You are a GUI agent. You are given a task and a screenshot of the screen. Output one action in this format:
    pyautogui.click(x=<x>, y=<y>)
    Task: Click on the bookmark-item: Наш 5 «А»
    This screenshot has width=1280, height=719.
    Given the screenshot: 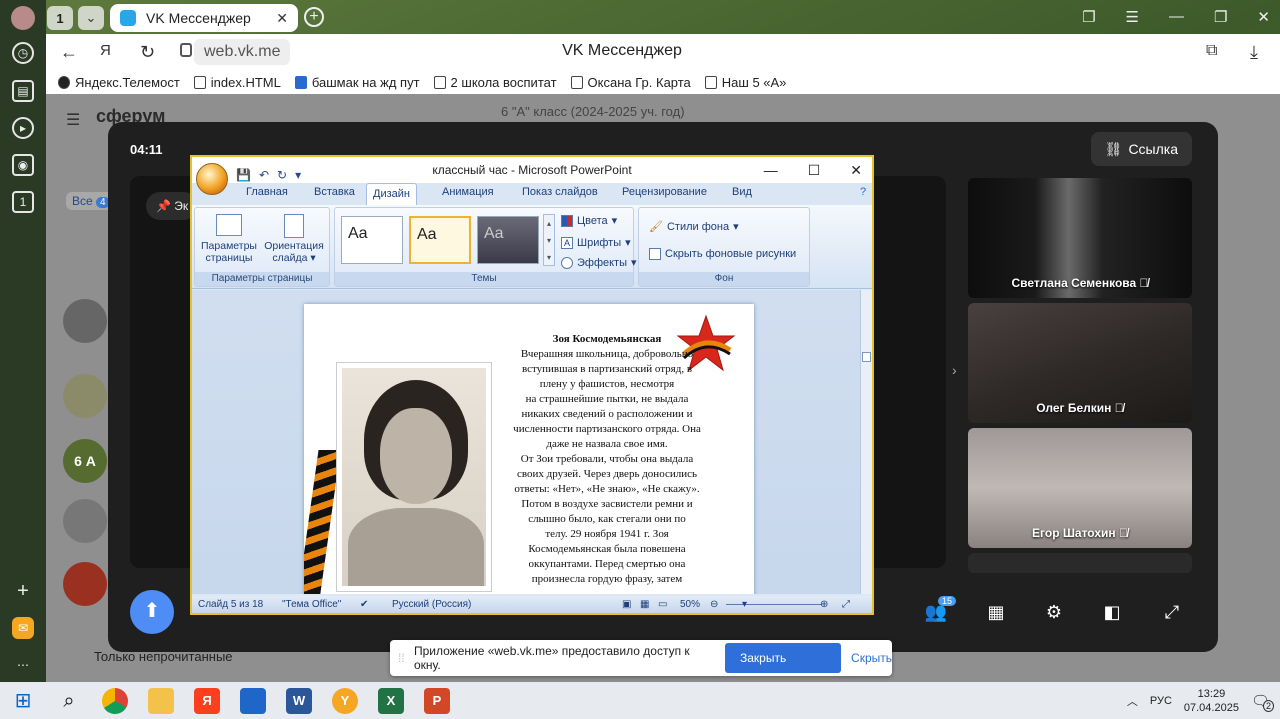 What is the action you would take?
    pyautogui.click(x=745, y=82)
    